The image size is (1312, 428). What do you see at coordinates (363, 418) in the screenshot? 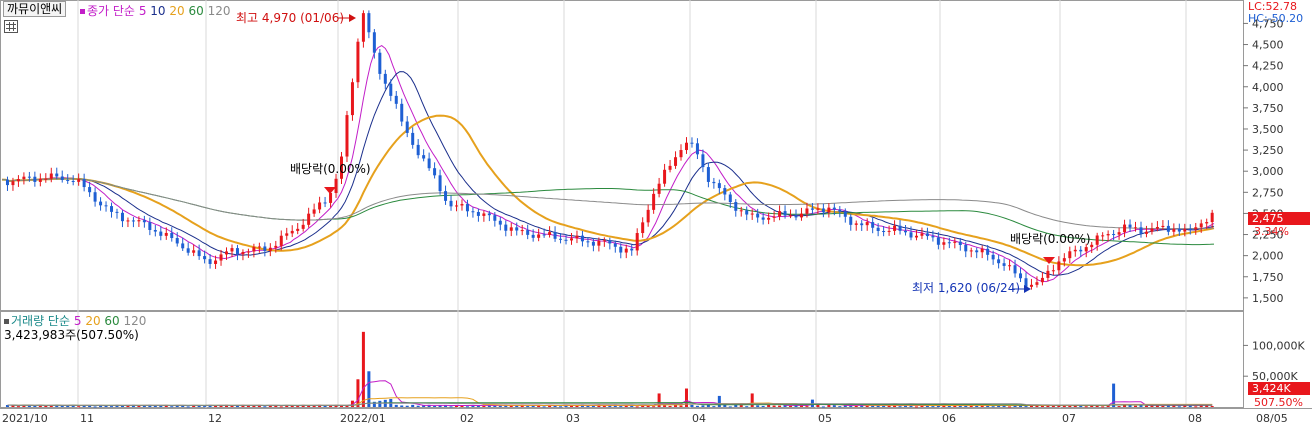
I see `x-tick-label: 2022/01` at bounding box center [363, 418].